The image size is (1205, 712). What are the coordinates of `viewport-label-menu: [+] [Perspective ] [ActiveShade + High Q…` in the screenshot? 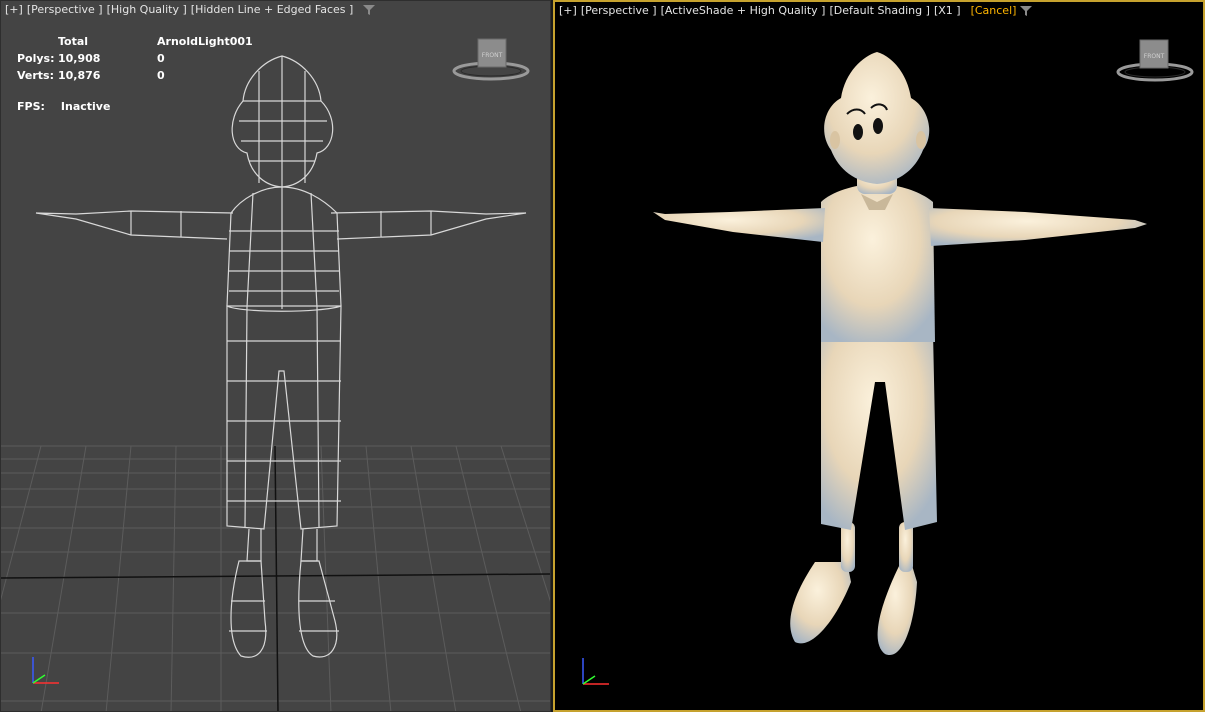 It's located at (796, 10).